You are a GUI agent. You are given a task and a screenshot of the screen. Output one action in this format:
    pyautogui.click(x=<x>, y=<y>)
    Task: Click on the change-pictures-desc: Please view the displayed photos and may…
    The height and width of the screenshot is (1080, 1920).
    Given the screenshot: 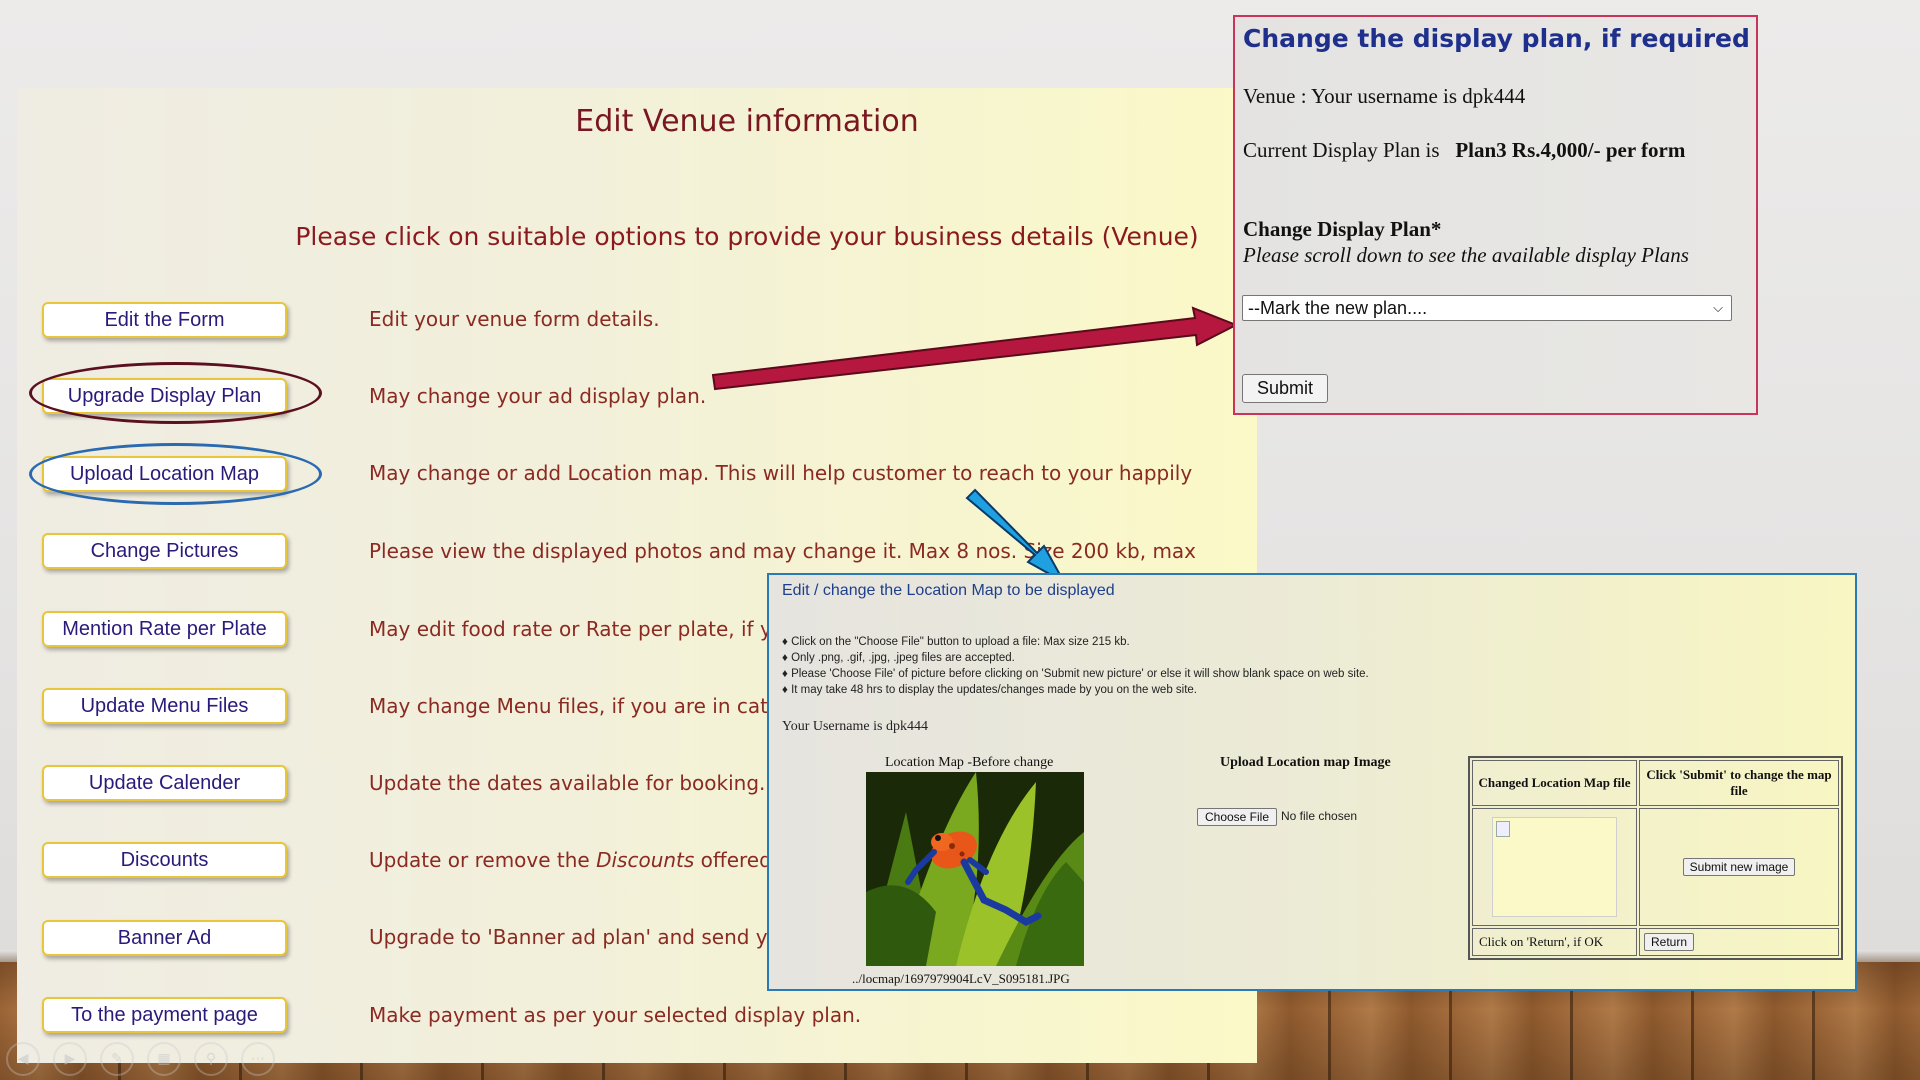 What is the action you would take?
    pyautogui.click(x=783, y=551)
    